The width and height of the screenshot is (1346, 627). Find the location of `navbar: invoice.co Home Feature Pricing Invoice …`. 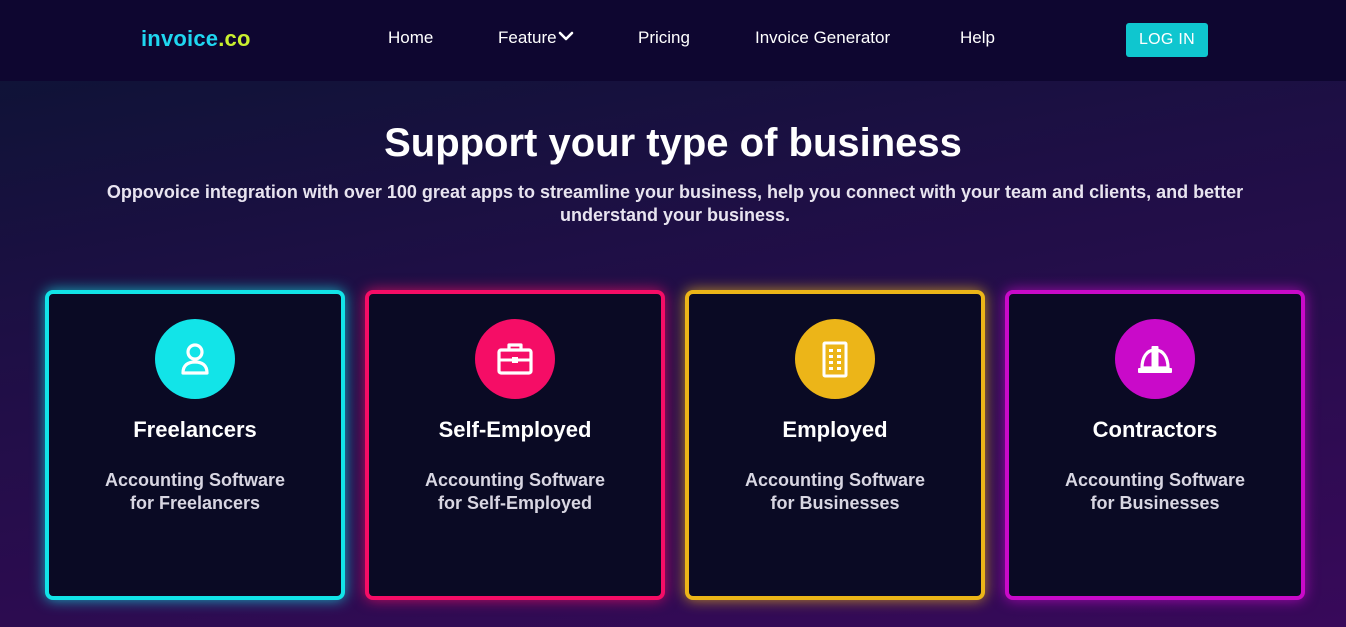

navbar: invoice.co Home Feature Pricing Invoice … is located at coordinates (673, 40).